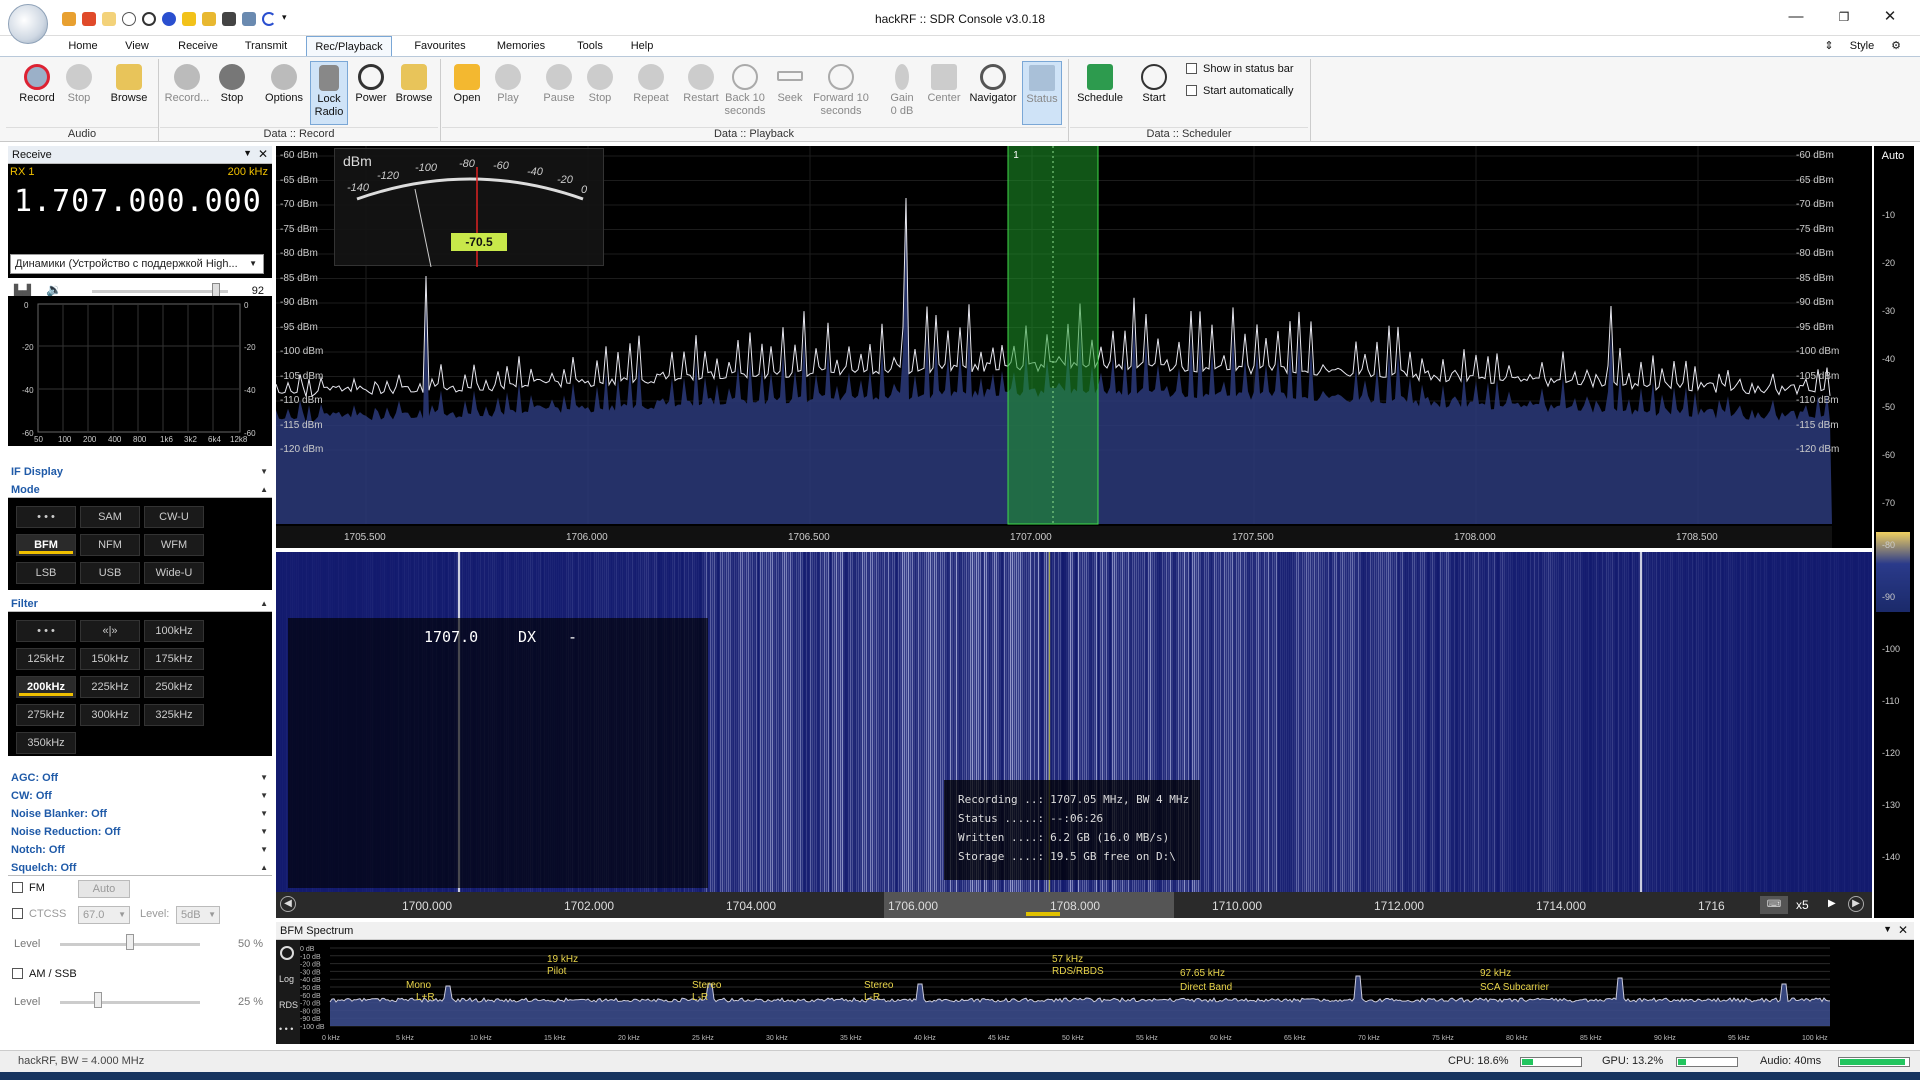 This screenshot has height=1080, width=1920. What do you see at coordinates (745, 93) in the screenshot?
I see `back-10-button: Back 10 seconds` at bounding box center [745, 93].